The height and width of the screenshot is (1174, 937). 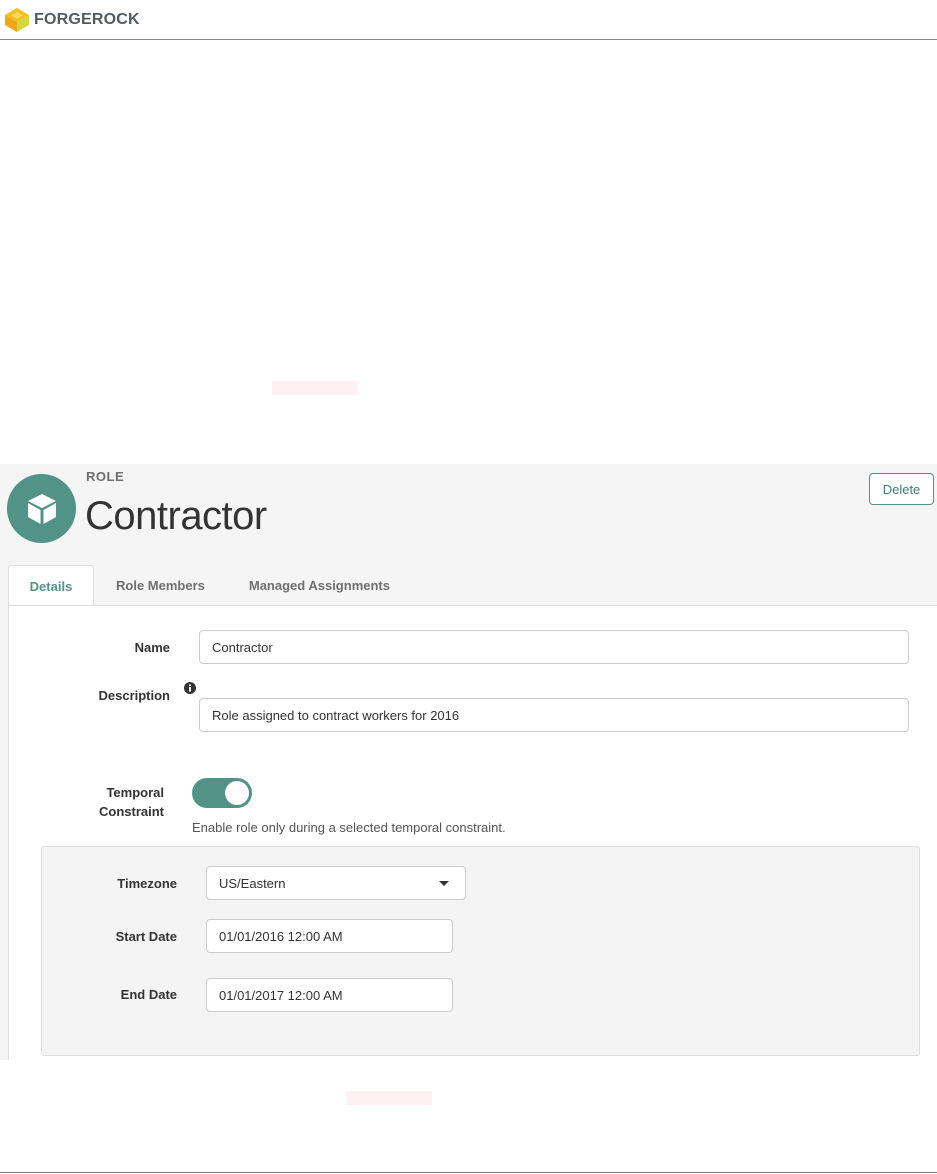 What do you see at coordinates (336, 883) in the screenshot?
I see `timezone-select: US/Eastern` at bounding box center [336, 883].